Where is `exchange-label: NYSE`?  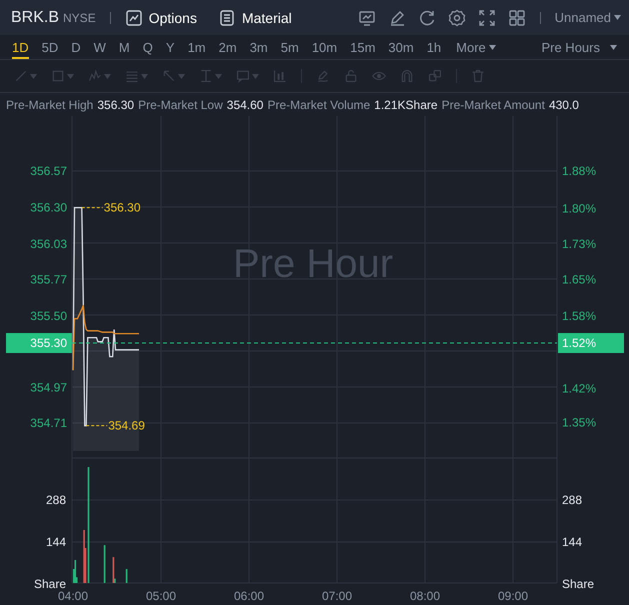
exchange-label: NYSE is located at coordinates (79, 17).